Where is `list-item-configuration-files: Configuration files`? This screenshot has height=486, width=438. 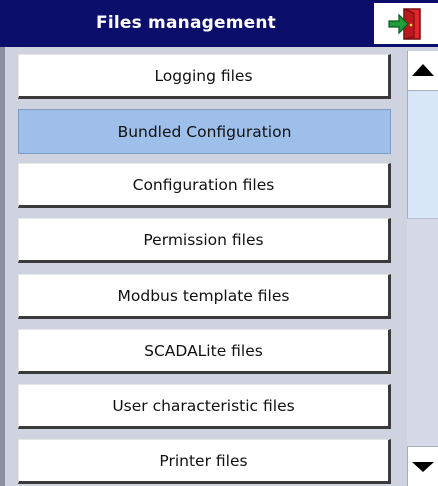 list-item-configuration-files: Configuration files is located at coordinates (204, 185).